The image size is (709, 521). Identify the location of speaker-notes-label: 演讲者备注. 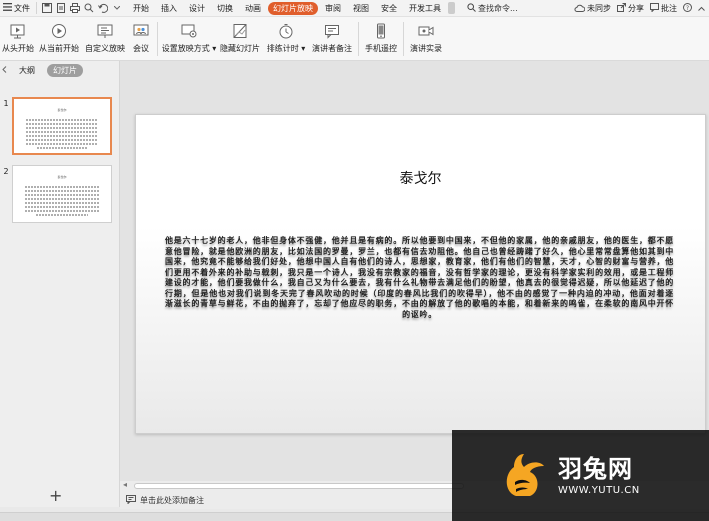
(332, 48).